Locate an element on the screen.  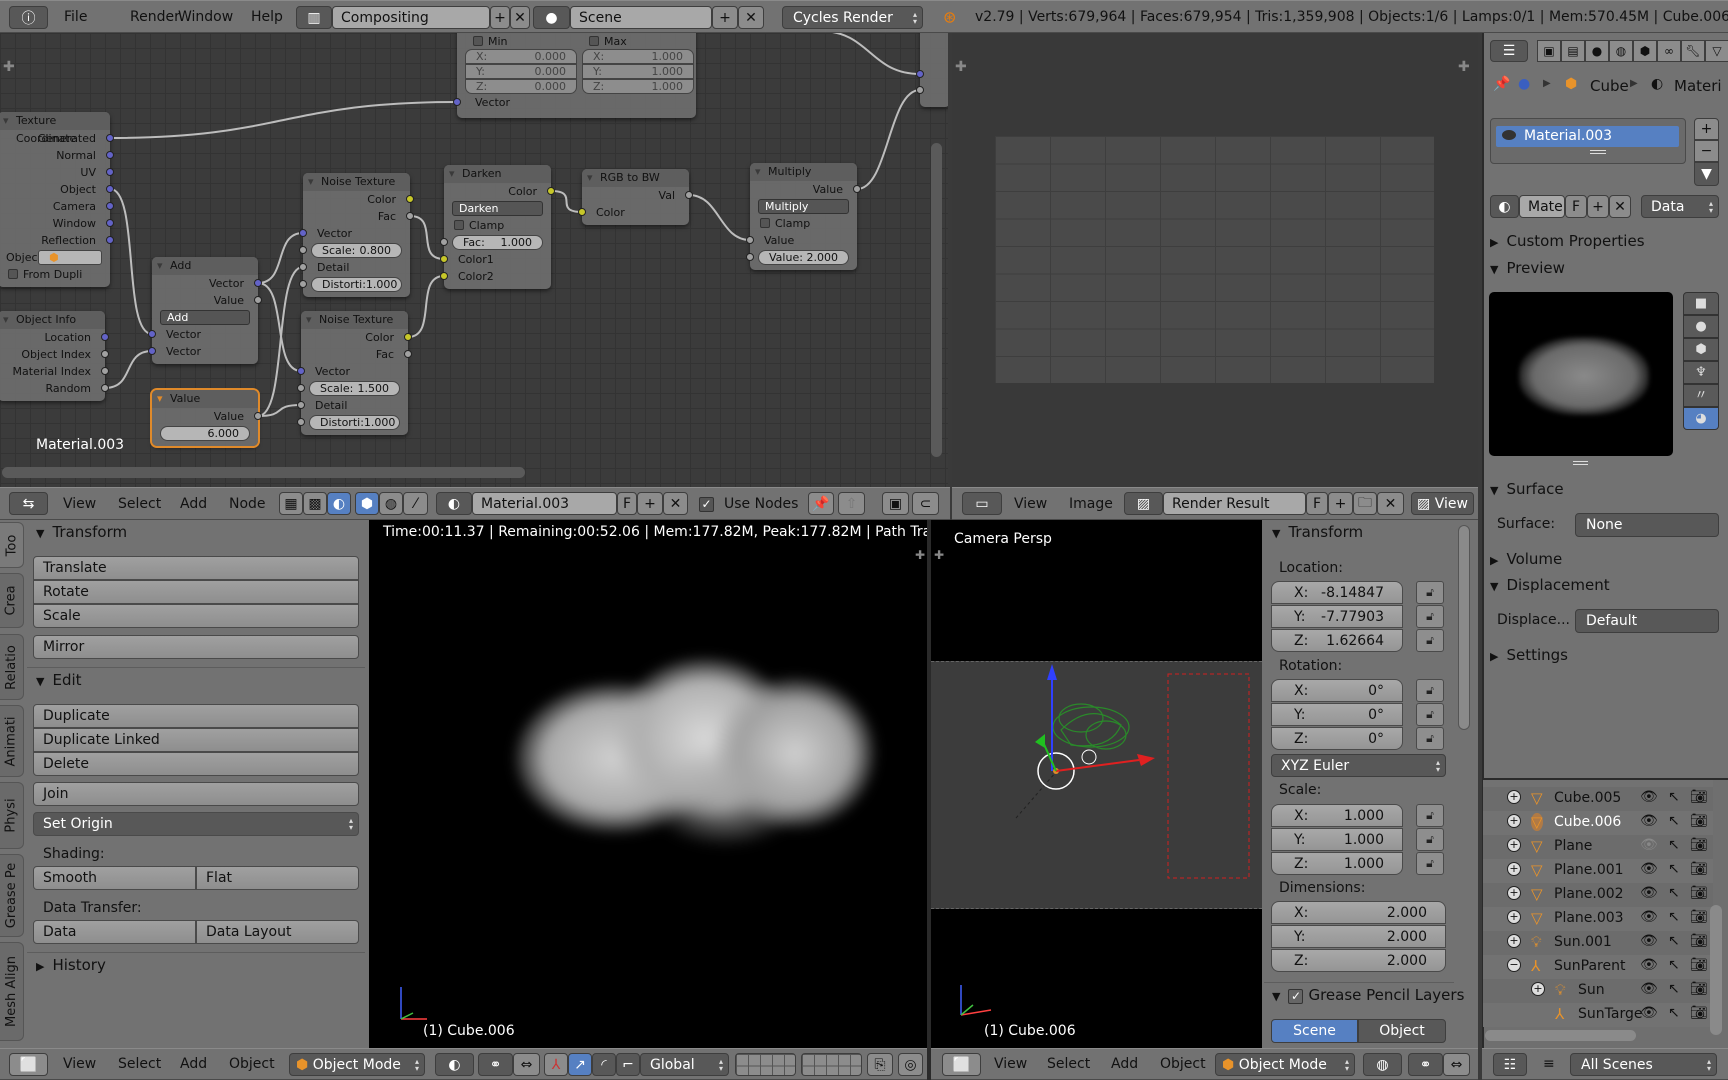
info-editor-button: ⓘ is located at coordinates (28, 17).